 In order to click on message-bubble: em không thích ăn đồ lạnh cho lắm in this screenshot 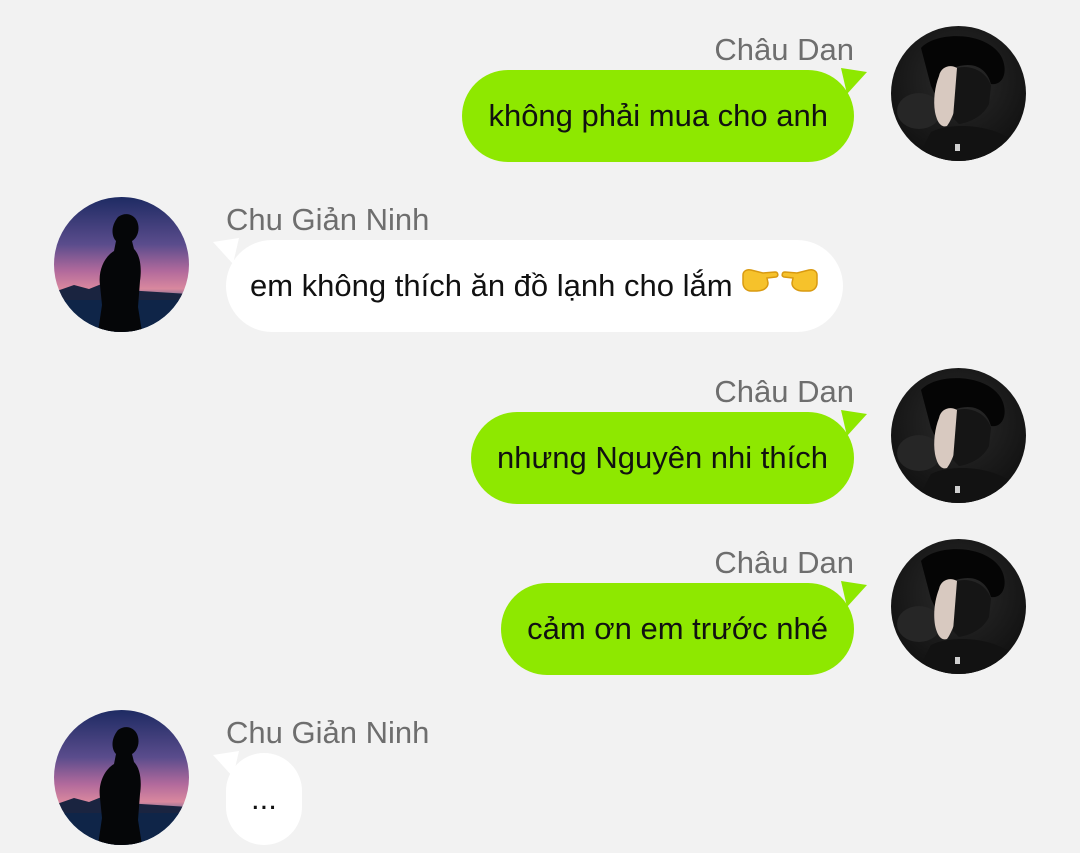, I will do `click(534, 286)`.